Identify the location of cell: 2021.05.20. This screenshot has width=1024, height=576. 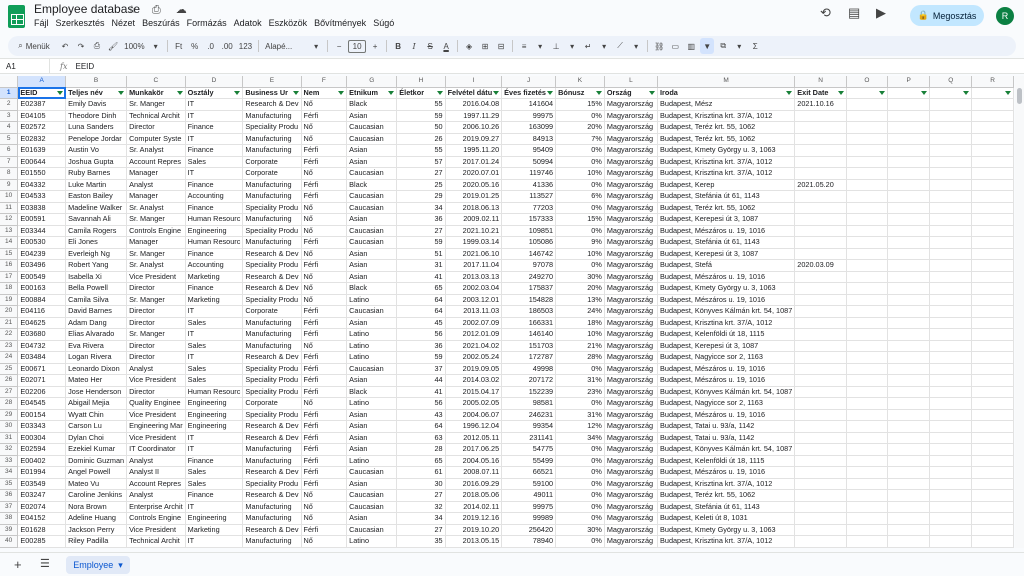
(820, 185).